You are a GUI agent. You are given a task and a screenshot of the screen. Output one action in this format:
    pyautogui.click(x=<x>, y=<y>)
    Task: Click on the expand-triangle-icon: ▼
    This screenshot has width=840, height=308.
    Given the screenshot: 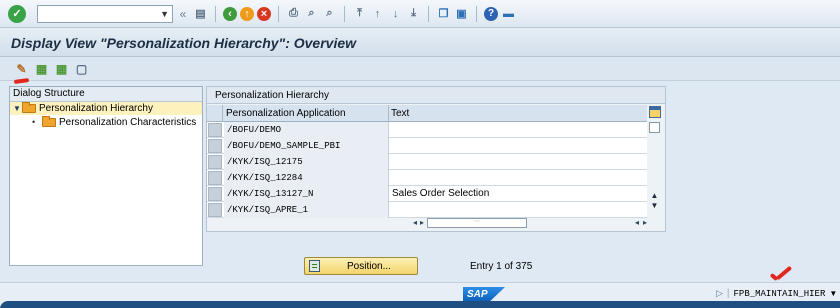 What is the action you would take?
    pyautogui.click(x=17, y=108)
    